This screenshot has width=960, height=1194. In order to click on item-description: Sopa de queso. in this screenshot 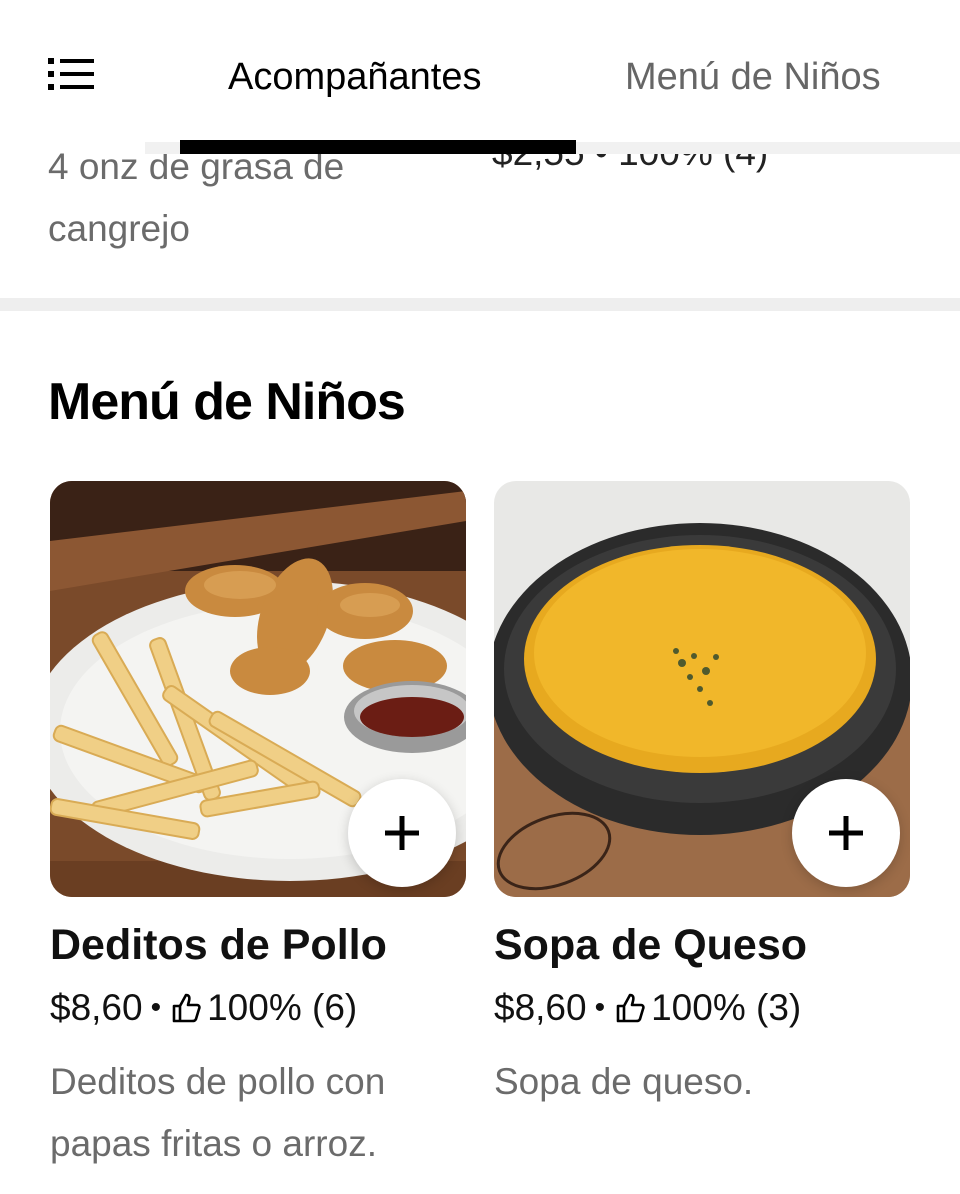, I will do `click(624, 1081)`.